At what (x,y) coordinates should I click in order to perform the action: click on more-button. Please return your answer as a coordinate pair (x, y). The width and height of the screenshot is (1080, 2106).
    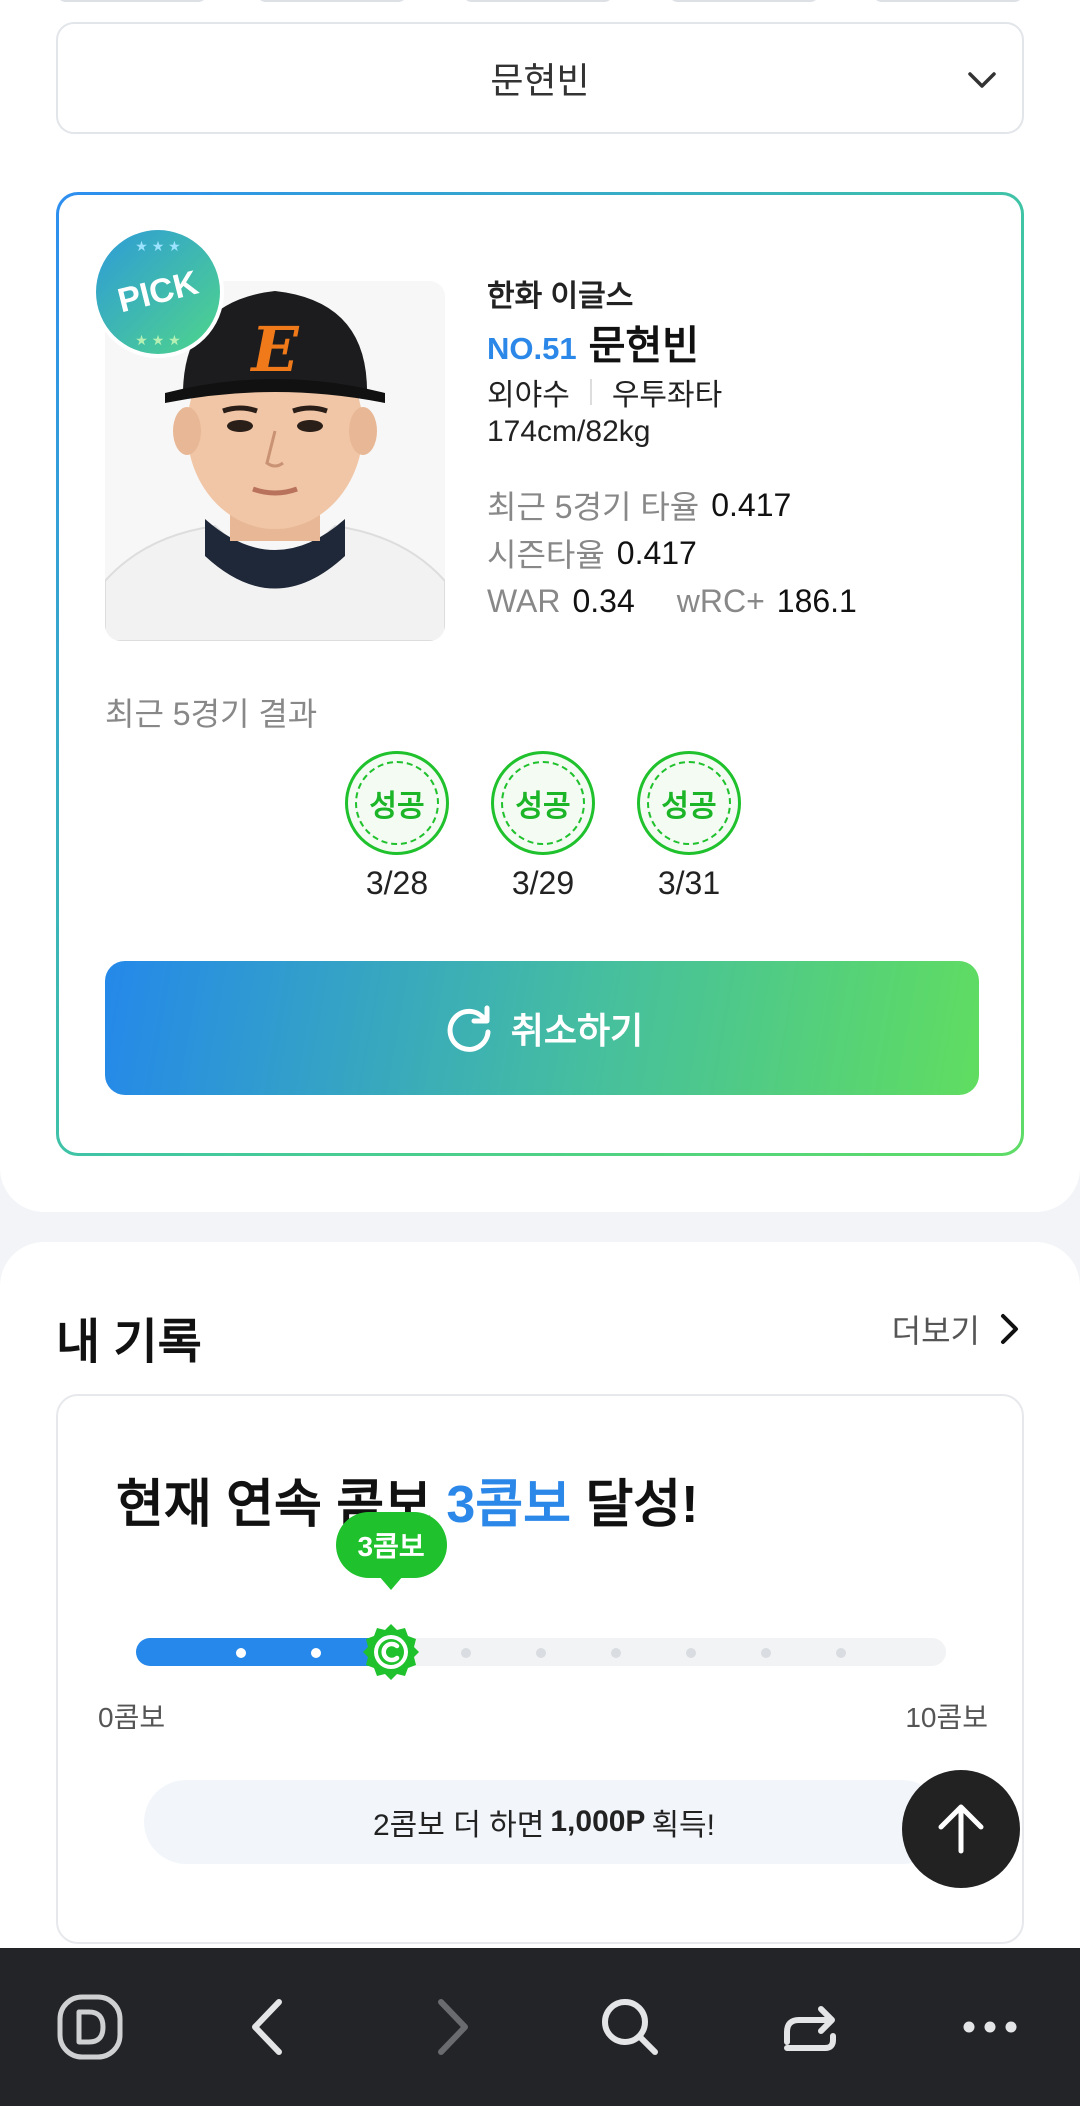
    Looking at the image, I should click on (990, 2027).